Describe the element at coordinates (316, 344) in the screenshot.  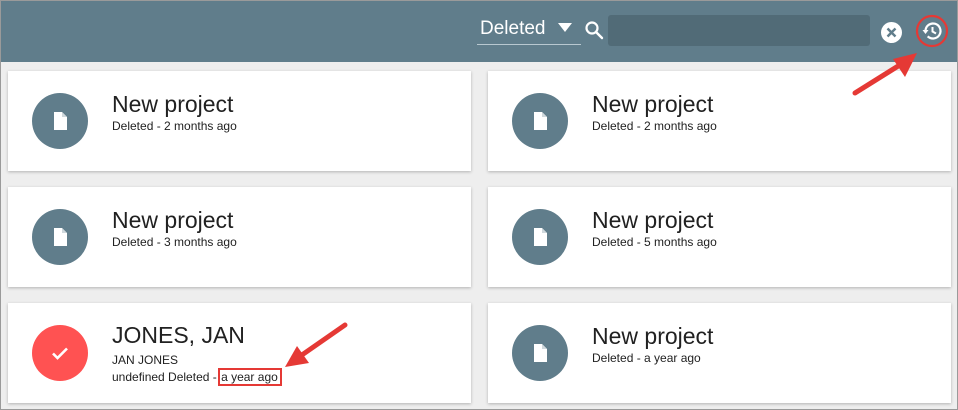
I see `annotation-arrow-time` at that location.